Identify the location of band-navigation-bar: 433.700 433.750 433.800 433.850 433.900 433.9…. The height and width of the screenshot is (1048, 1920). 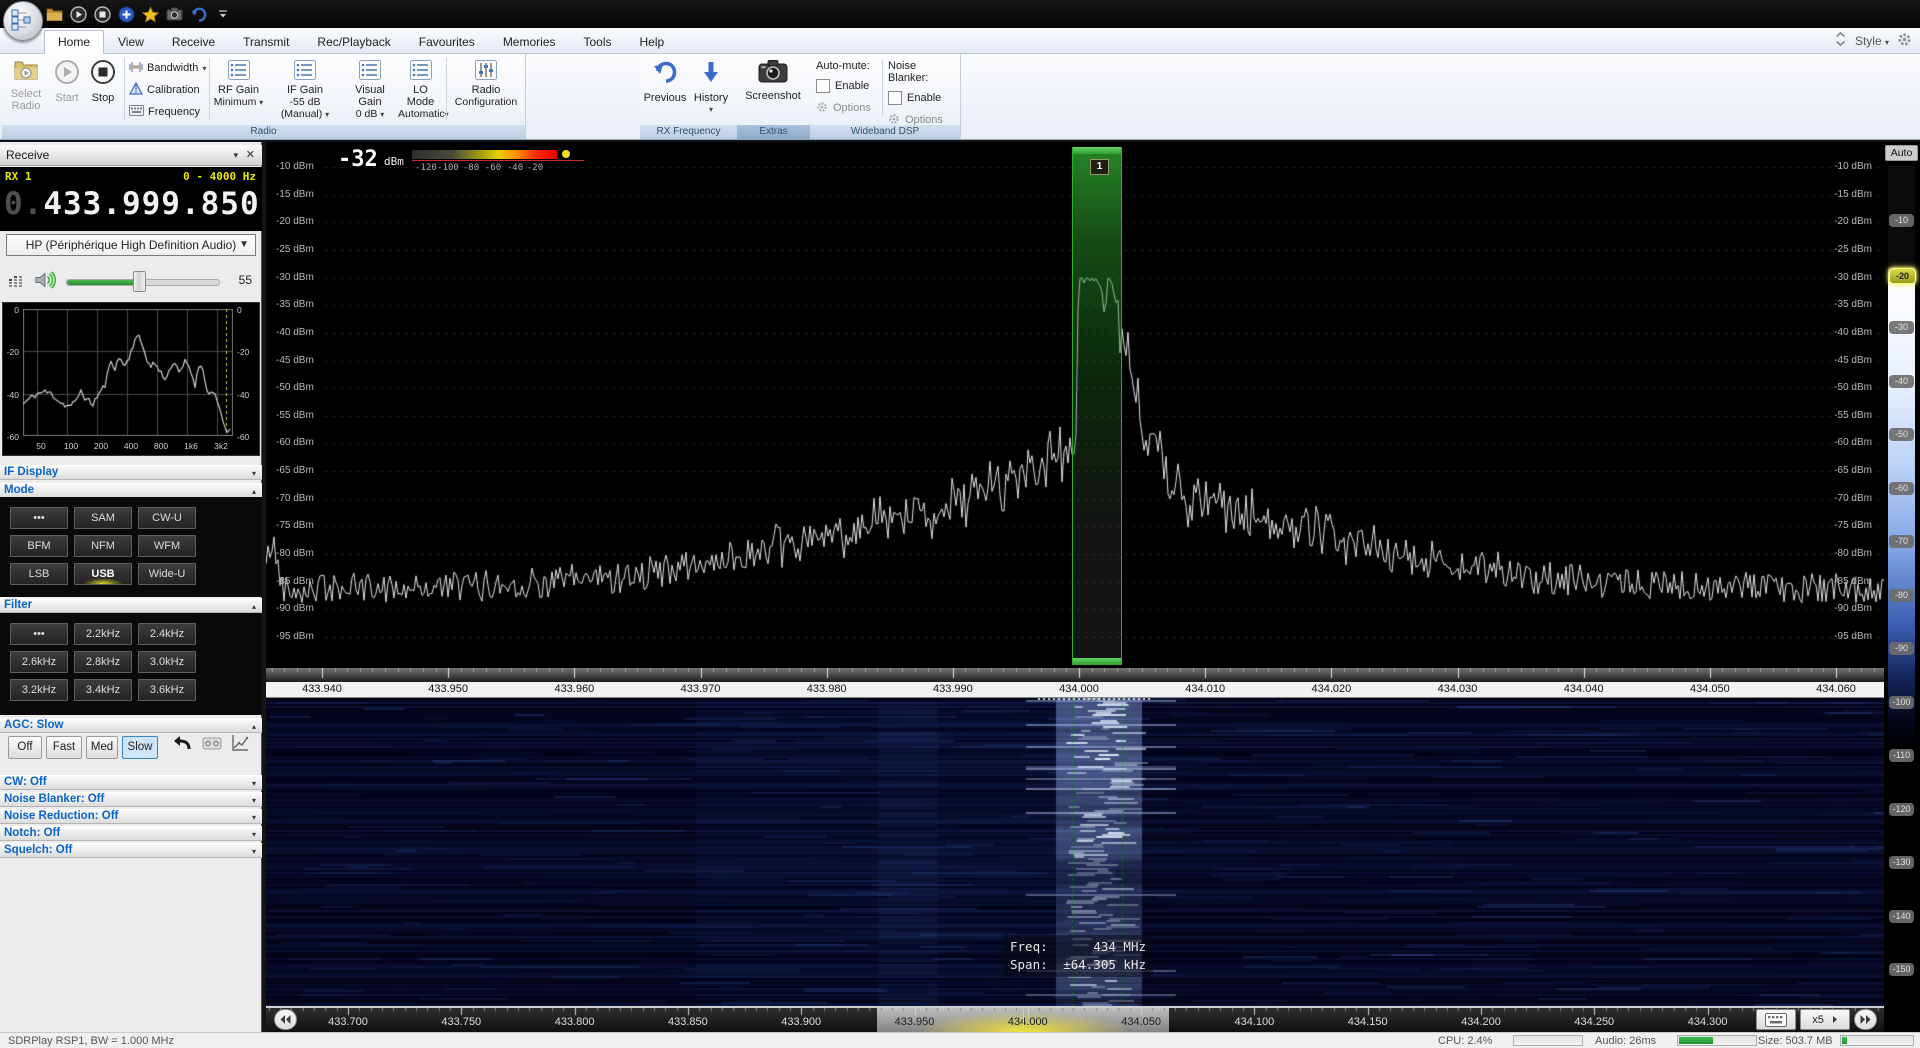
(1075, 1020).